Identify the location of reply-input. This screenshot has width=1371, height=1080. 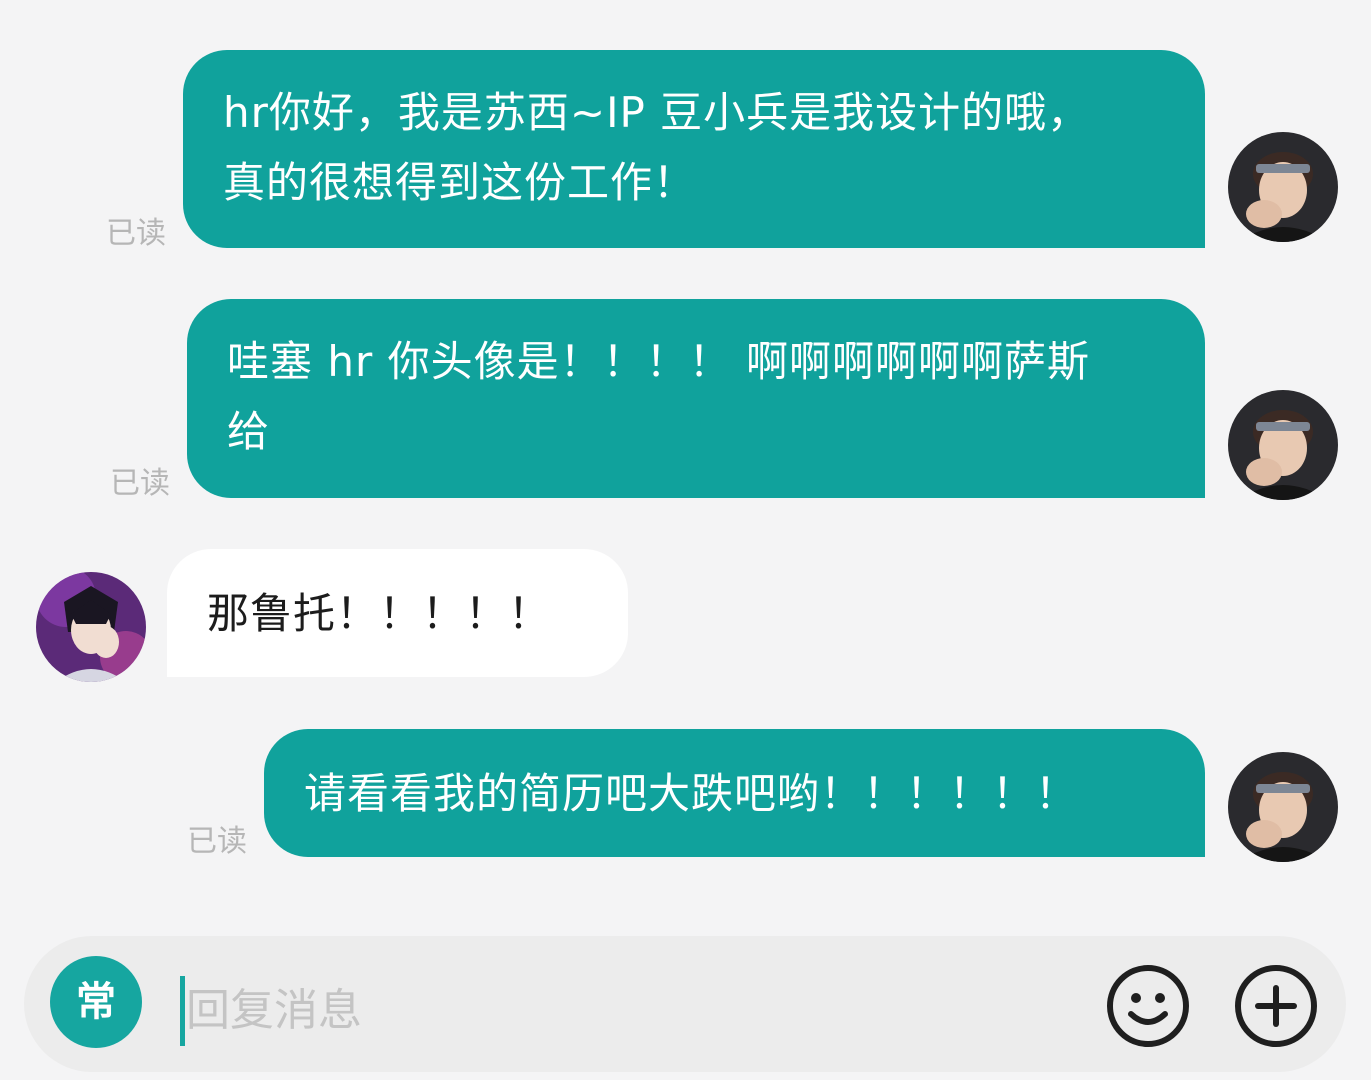
(626, 1010).